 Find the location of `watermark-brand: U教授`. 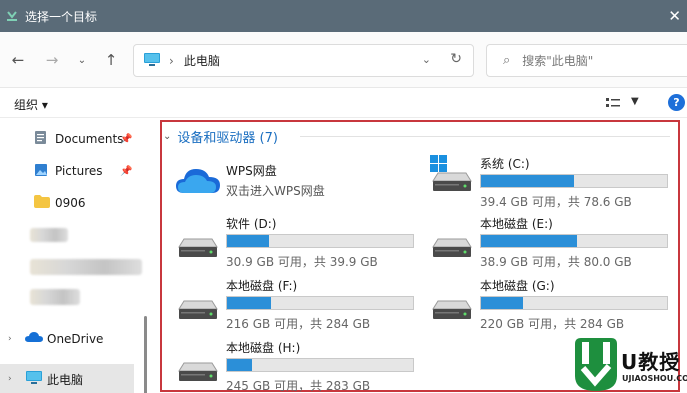

watermark-brand: U教授 is located at coordinates (651, 362).